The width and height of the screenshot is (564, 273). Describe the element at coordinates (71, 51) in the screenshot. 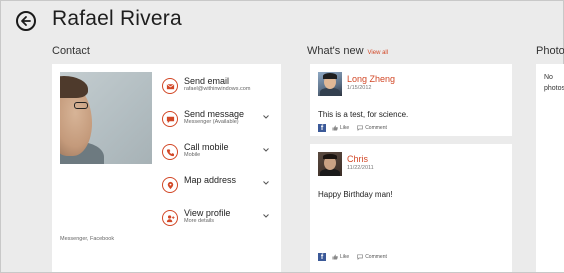

I see `contact-heading: Contact` at that location.